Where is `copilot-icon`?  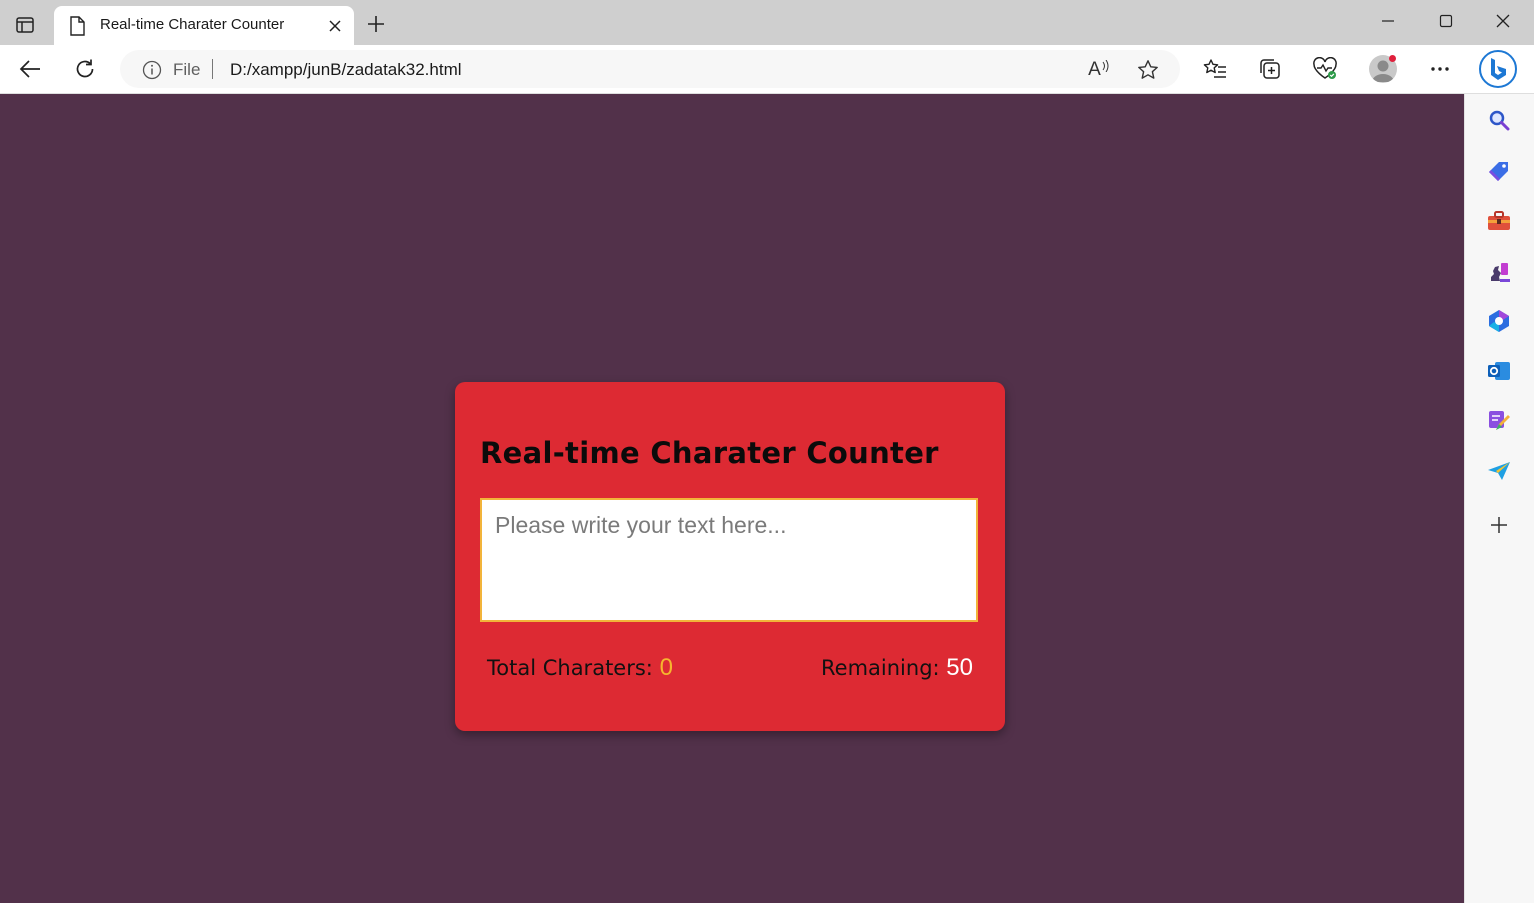
copilot-icon is located at coordinates (1498, 69).